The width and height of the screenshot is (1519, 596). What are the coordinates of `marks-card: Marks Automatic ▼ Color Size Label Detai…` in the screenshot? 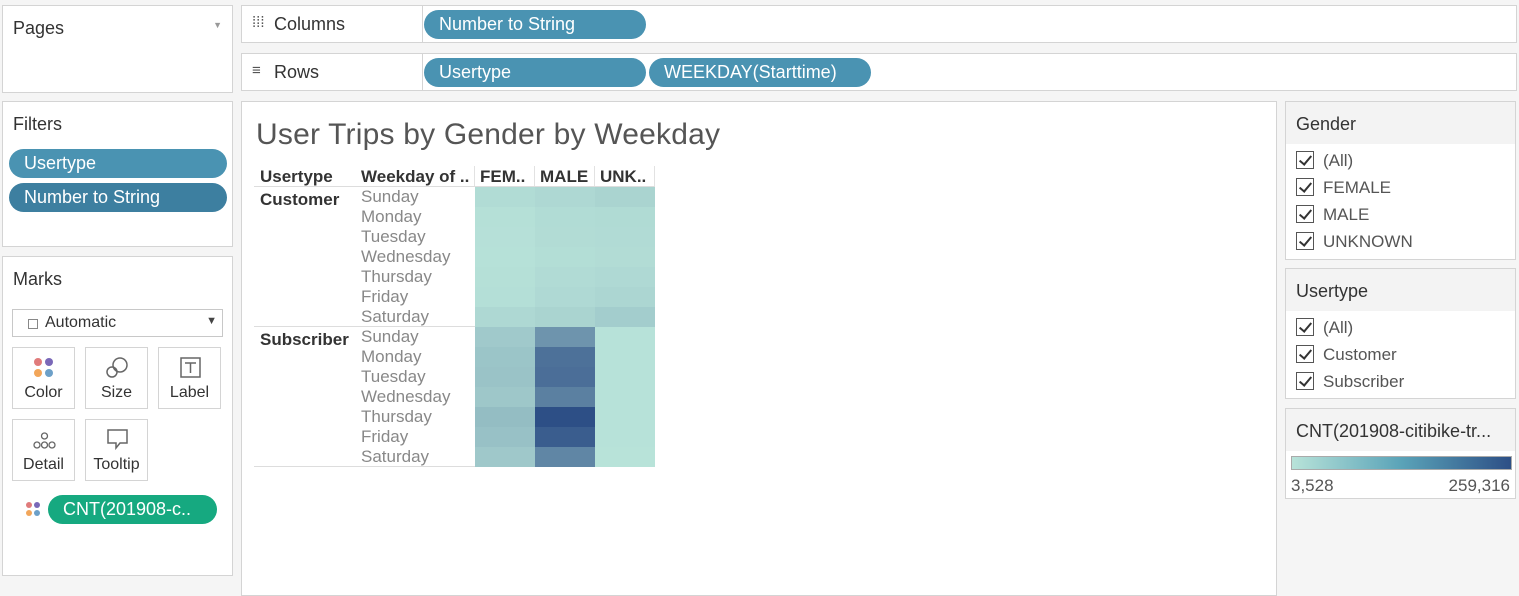 It's located at (117, 416).